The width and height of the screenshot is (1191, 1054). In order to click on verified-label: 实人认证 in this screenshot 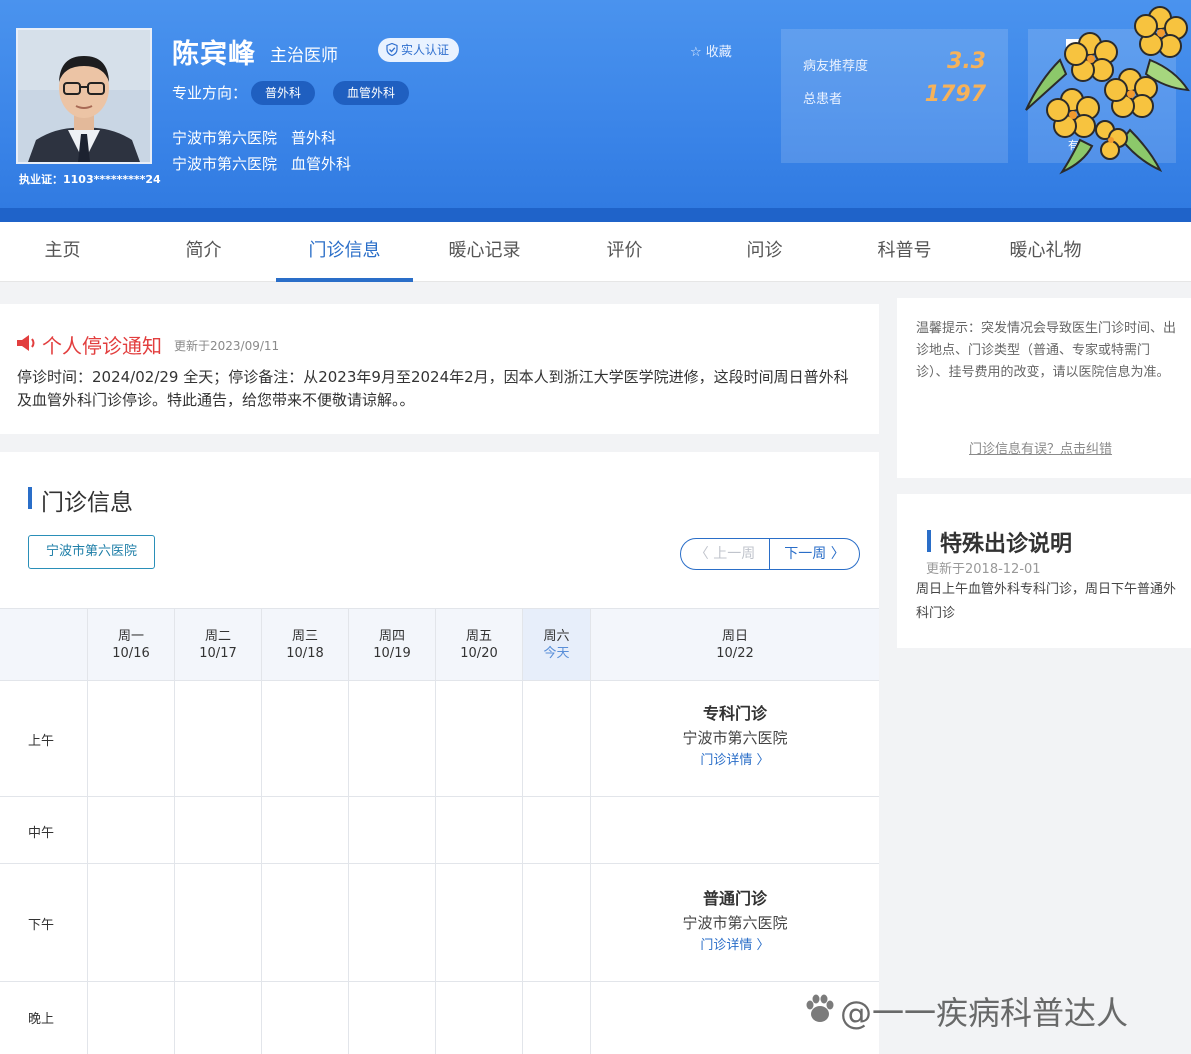, I will do `click(425, 50)`.